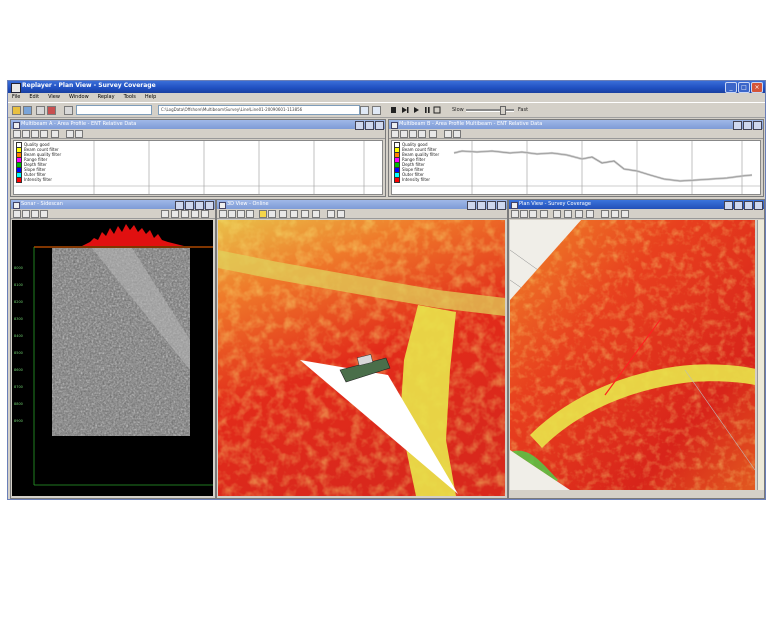  Describe the element at coordinates (362, 205) in the screenshot. I see `view3d-title-bar: 3D View - Online` at that location.